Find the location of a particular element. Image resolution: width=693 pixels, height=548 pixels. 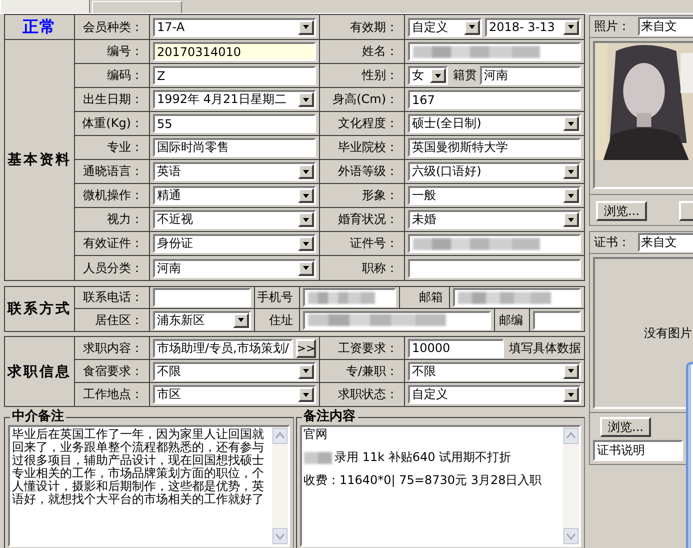

field-label: 身高(Cm)： is located at coordinates (365, 99).